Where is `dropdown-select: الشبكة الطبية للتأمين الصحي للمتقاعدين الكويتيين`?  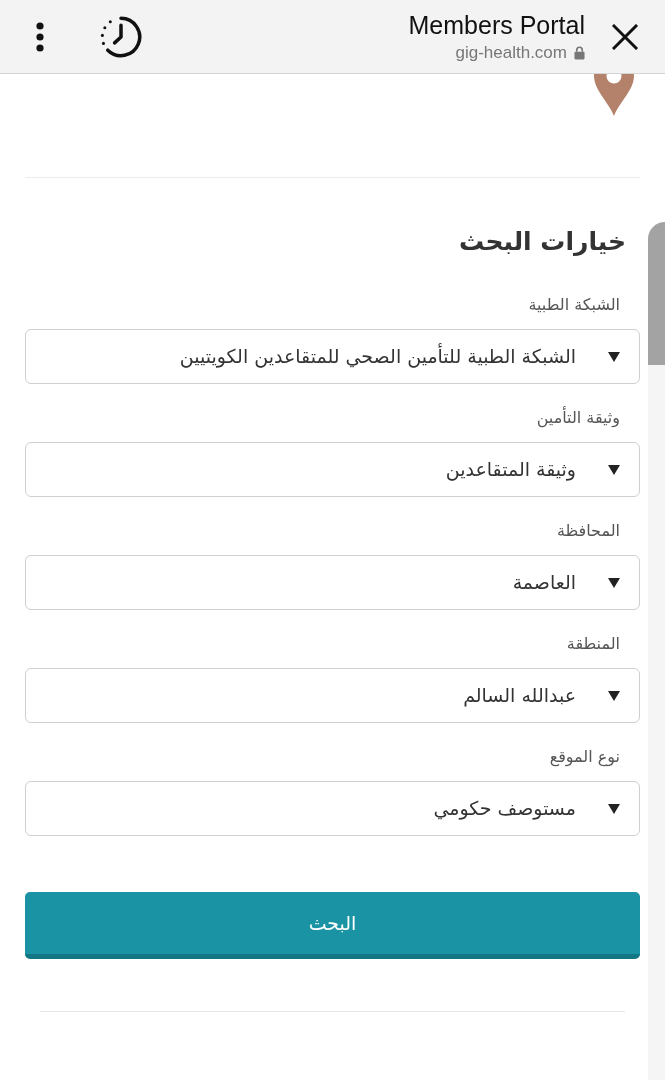 dropdown-select: الشبكة الطبية للتأمين الصحي للمتقاعدين الكويتيين is located at coordinates (332, 356).